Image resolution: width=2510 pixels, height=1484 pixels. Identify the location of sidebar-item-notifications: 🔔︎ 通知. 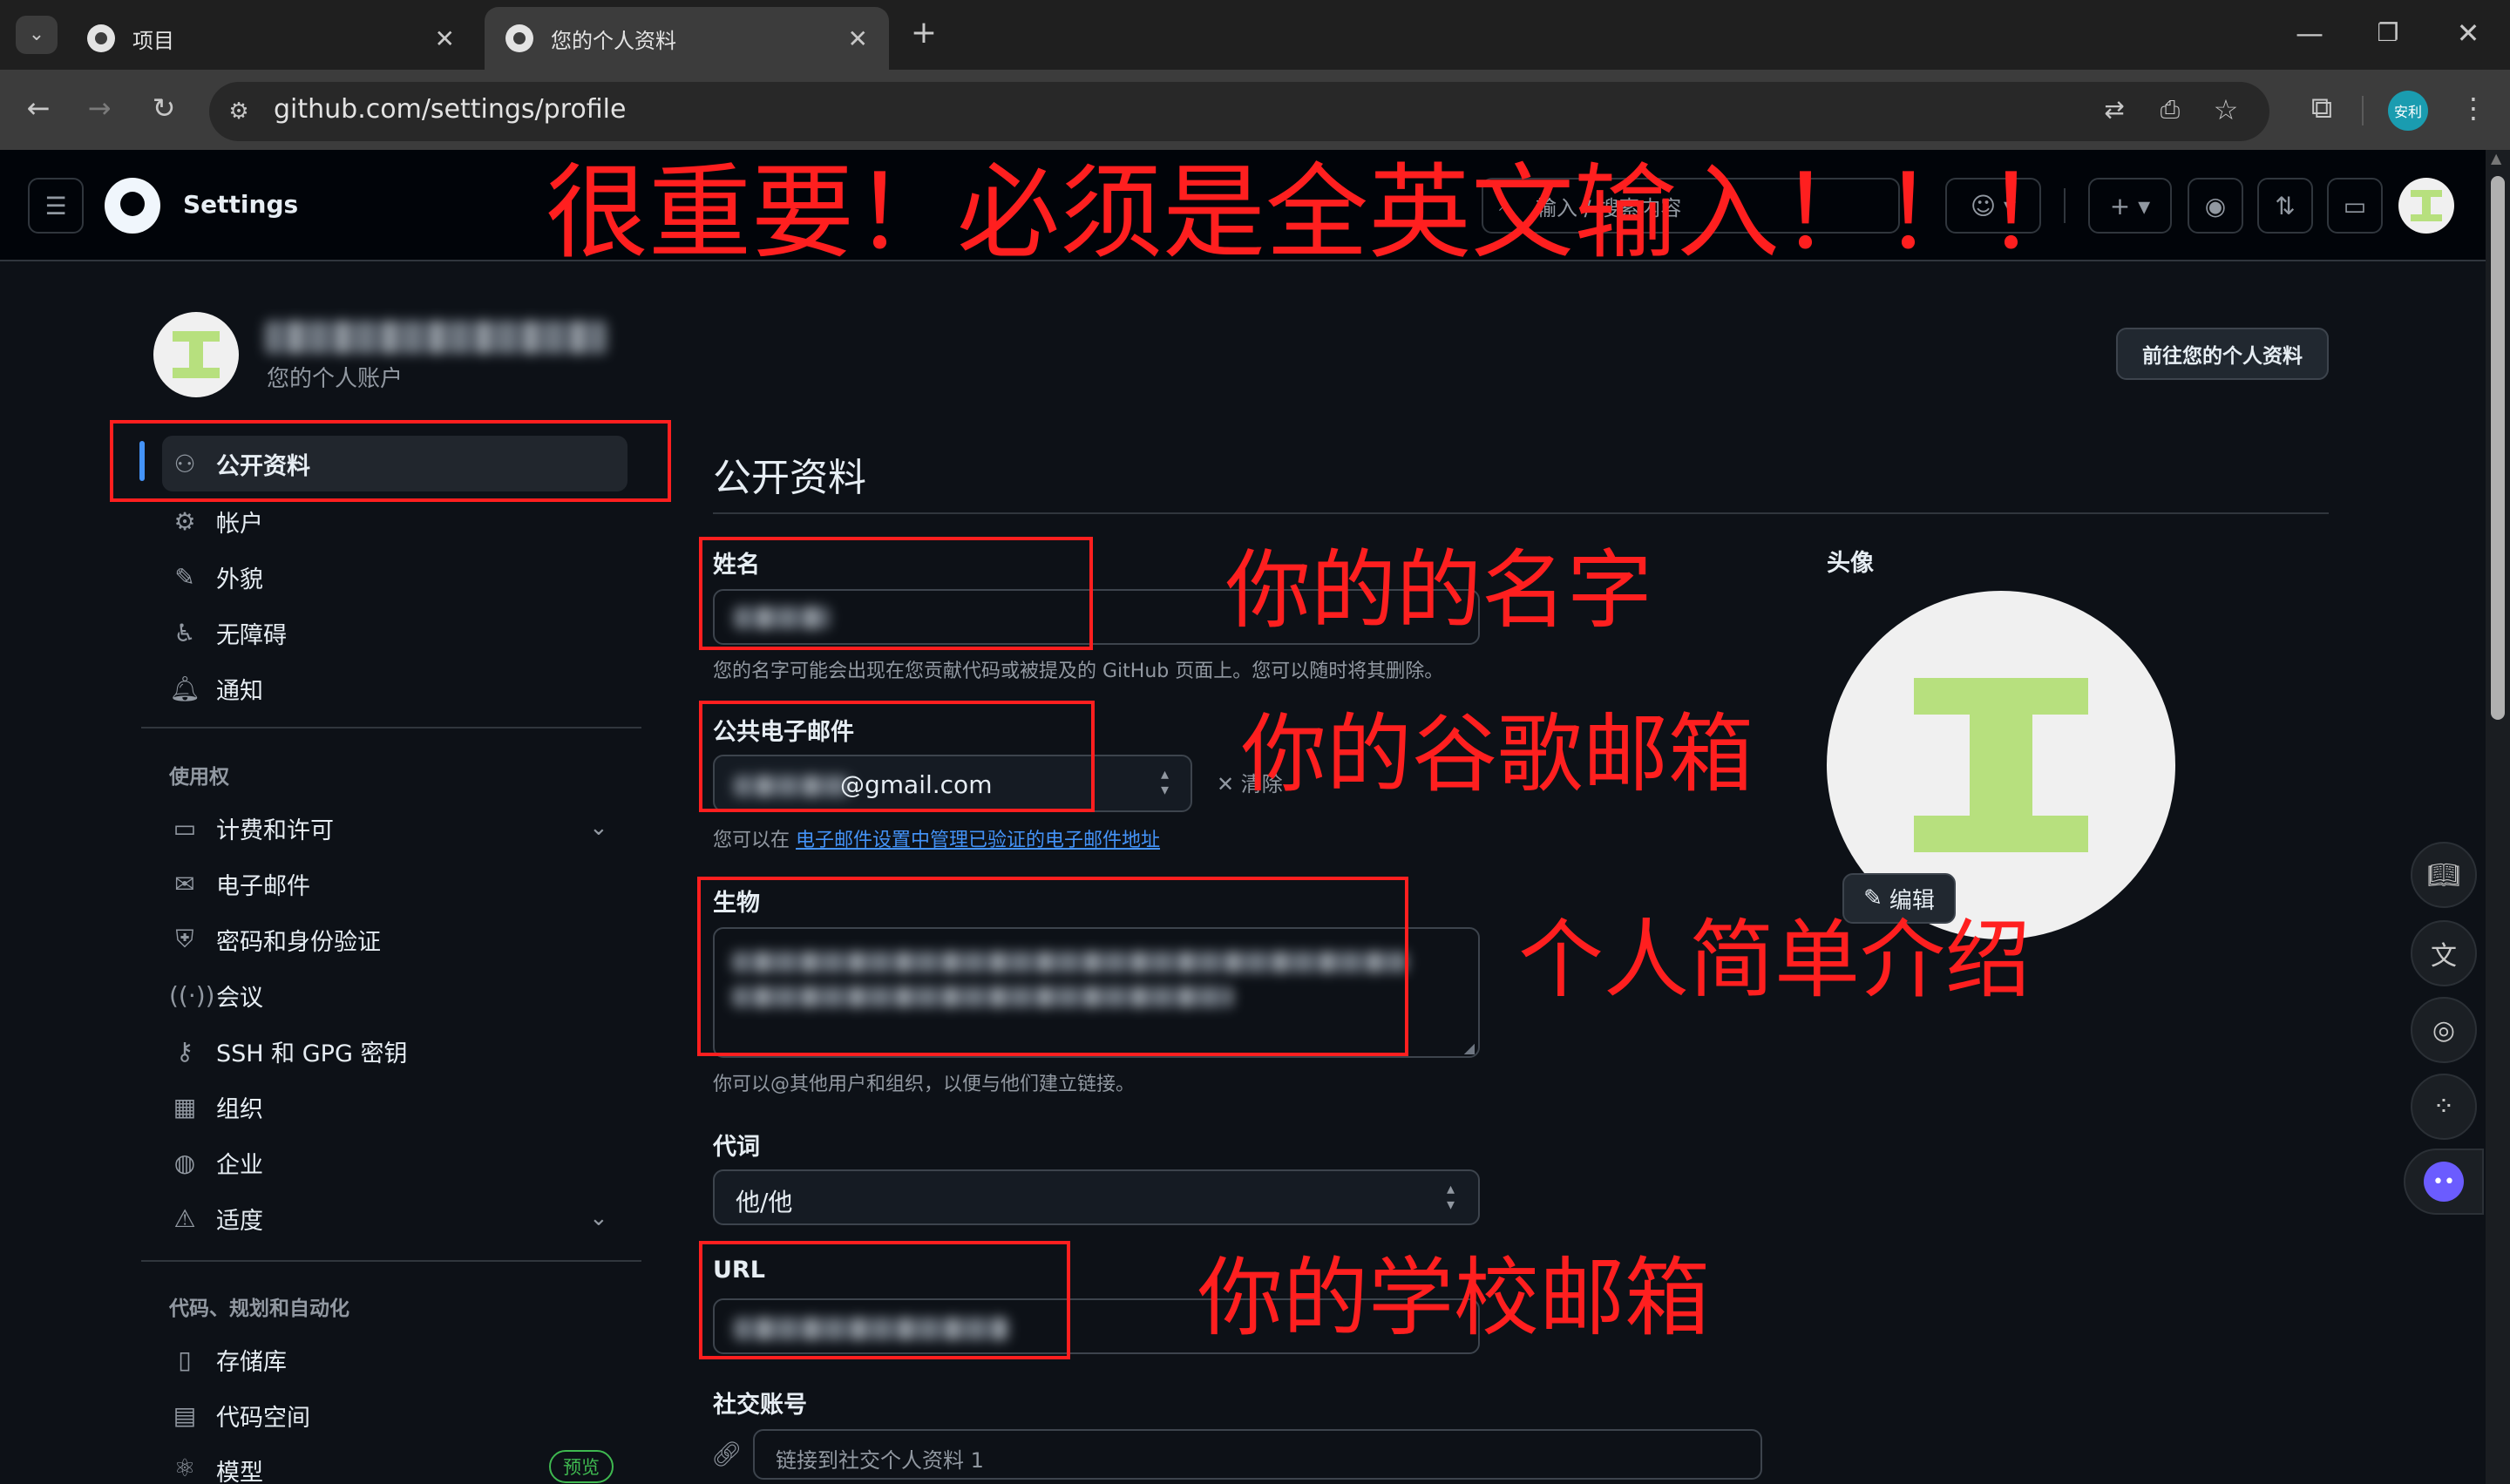
(395, 688).